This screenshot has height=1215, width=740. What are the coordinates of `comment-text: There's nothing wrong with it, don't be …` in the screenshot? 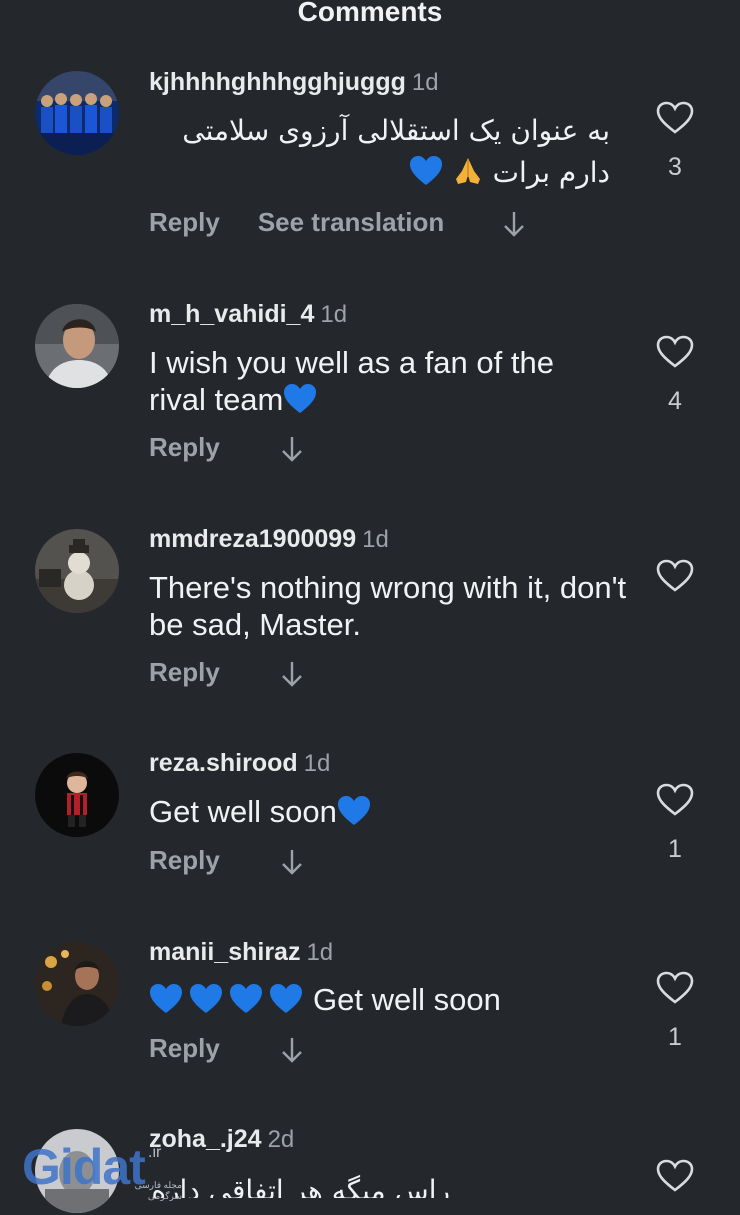 It's located at (389, 606).